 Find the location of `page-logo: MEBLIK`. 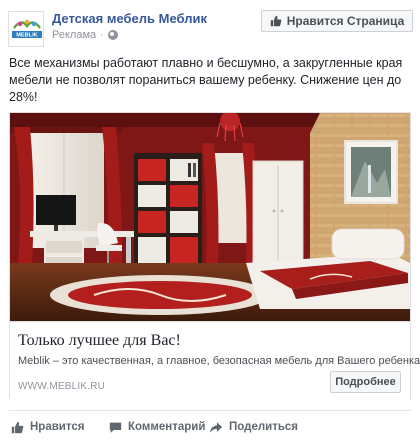

page-logo: MEBLIK is located at coordinates (26, 29).